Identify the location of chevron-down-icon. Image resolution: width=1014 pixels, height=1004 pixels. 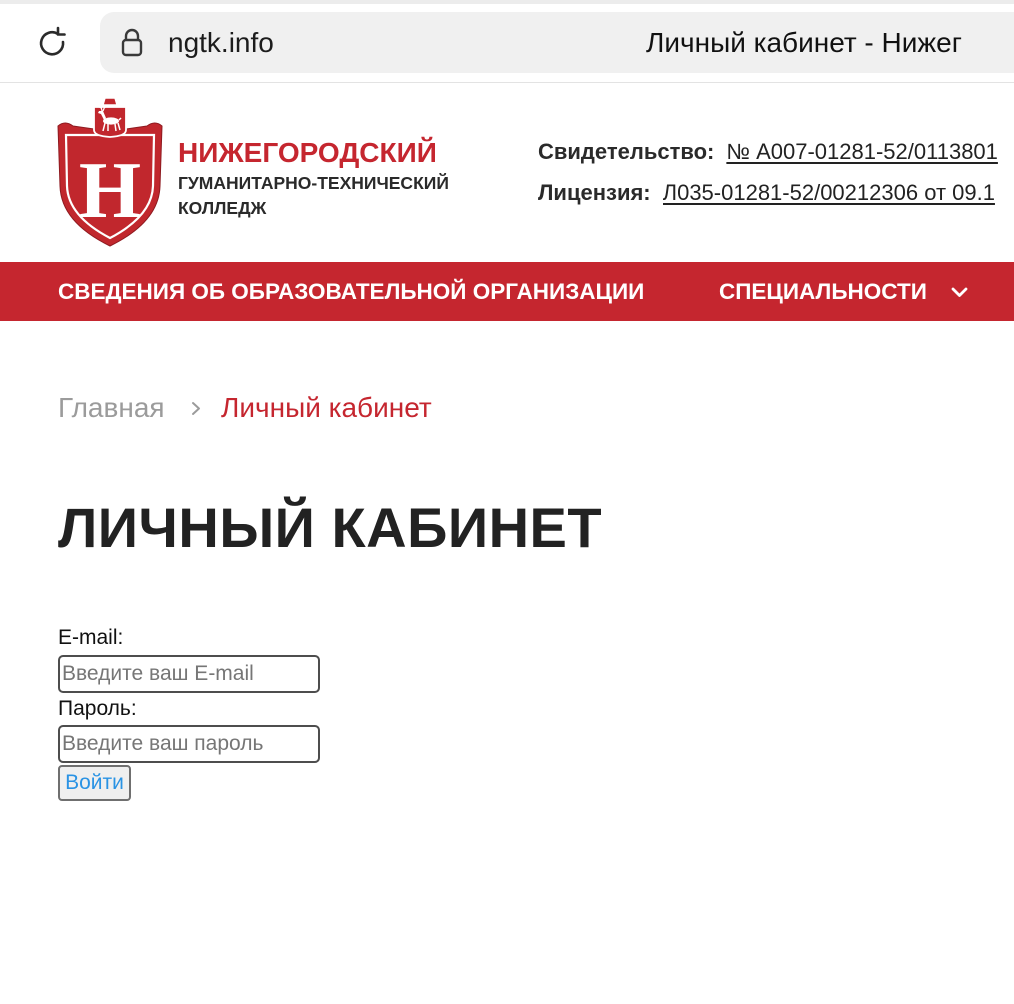
(959, 292).